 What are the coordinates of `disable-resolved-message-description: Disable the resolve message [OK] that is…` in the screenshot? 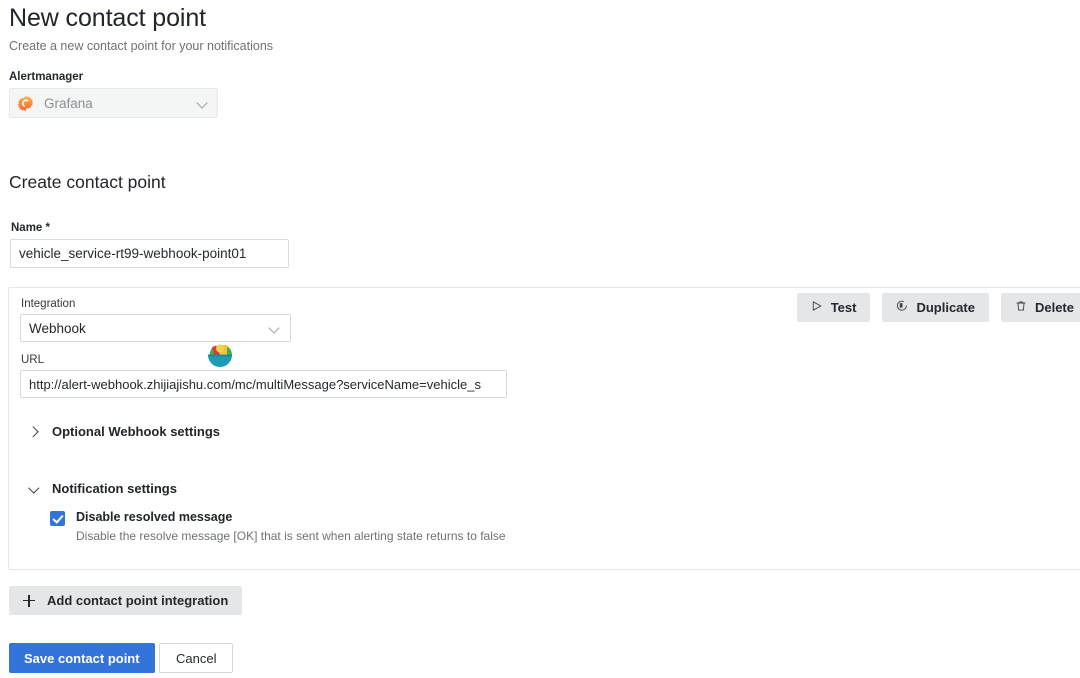 It's located at (291, 536).